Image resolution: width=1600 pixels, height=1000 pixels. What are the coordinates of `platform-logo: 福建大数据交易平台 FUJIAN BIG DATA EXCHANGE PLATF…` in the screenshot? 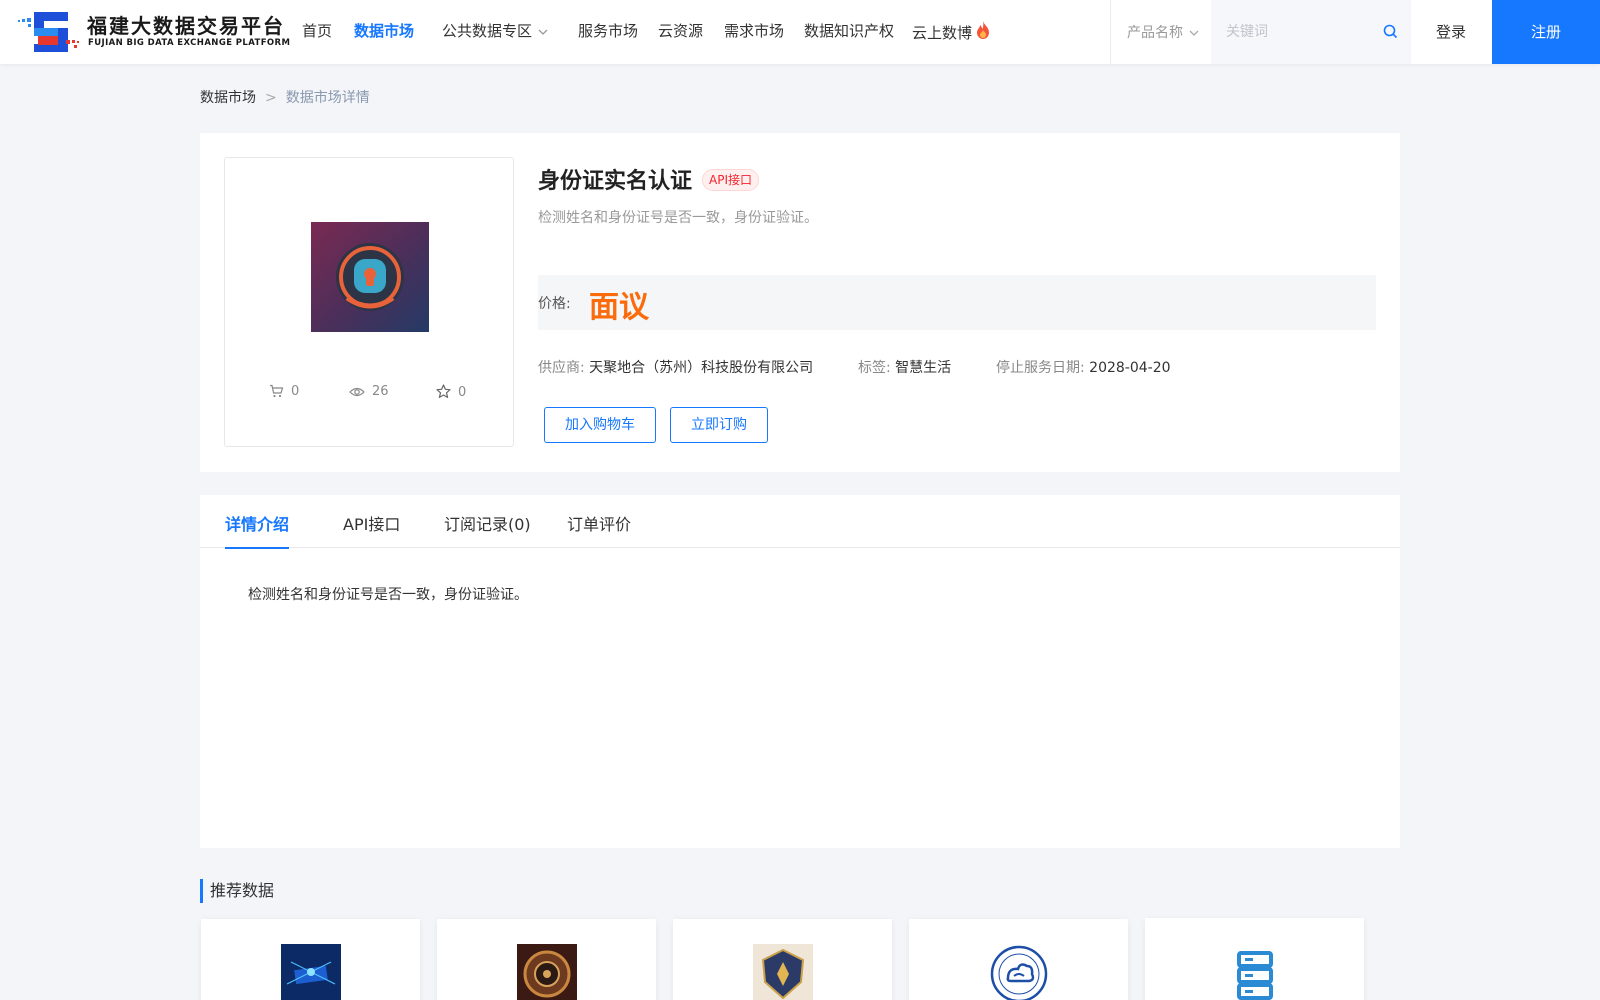 It's located at (153, 32).